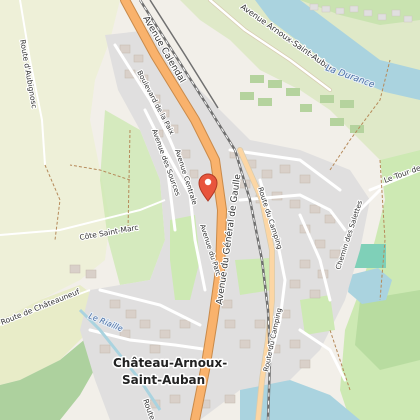 Image resolution: width=420 pixels, height=420 pixels. I want to click on town-name-line1: Château-Arnoux-, so click(170, 363).